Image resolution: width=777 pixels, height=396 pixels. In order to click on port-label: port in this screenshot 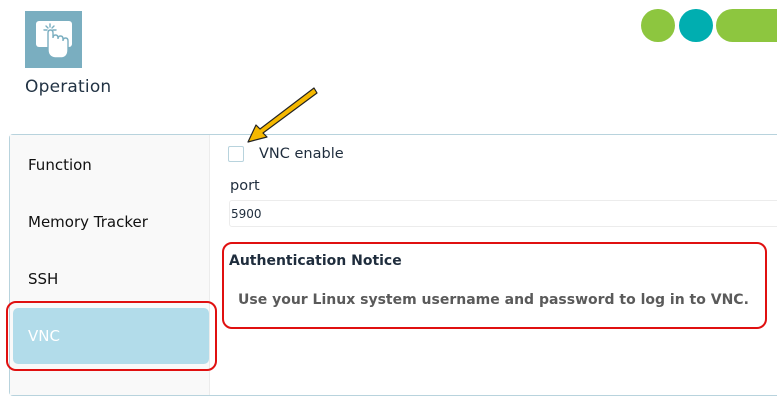, I will do `click(245, 186)`.